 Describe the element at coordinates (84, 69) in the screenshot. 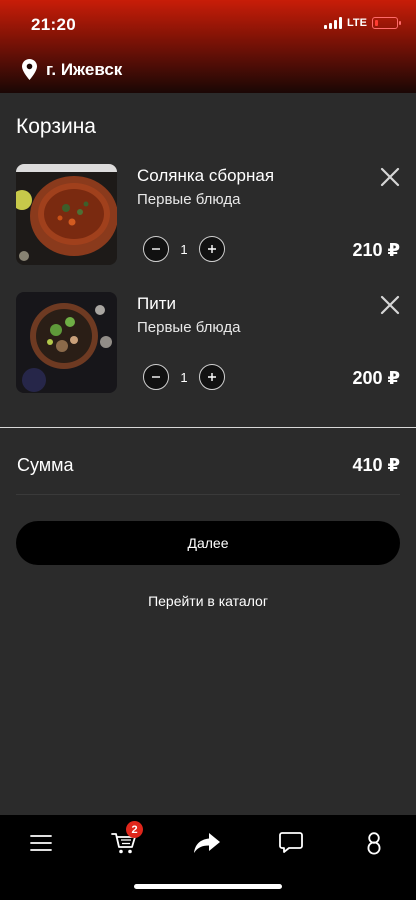

I see `city-name: г. Ижевск` at that location.